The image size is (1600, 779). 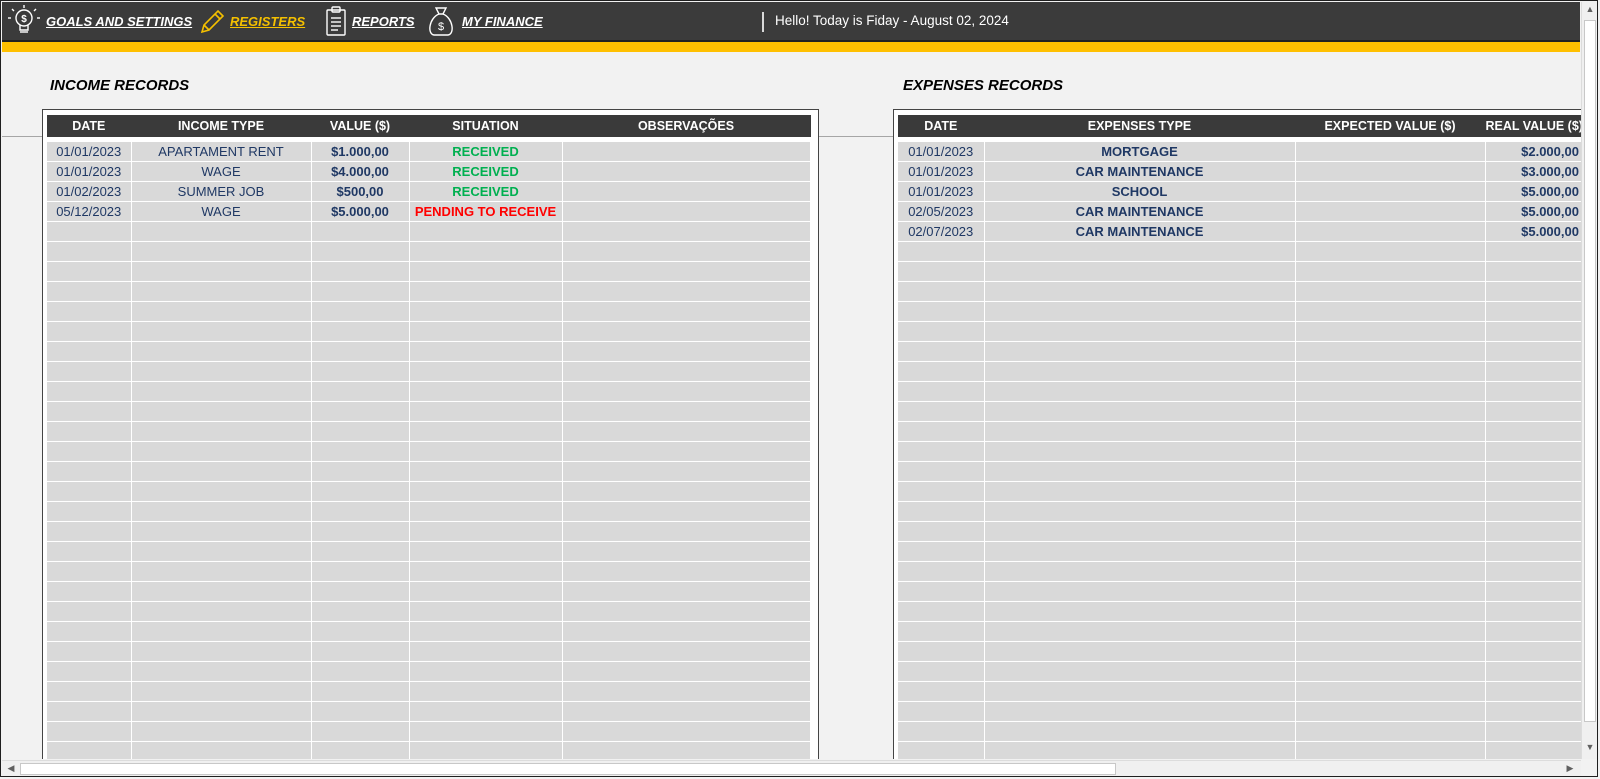 What do you see at coordinates (1534, 171) in the screenshot?
I see `expenses-cell: $3.000,00` at bounding box center [1534, 171].